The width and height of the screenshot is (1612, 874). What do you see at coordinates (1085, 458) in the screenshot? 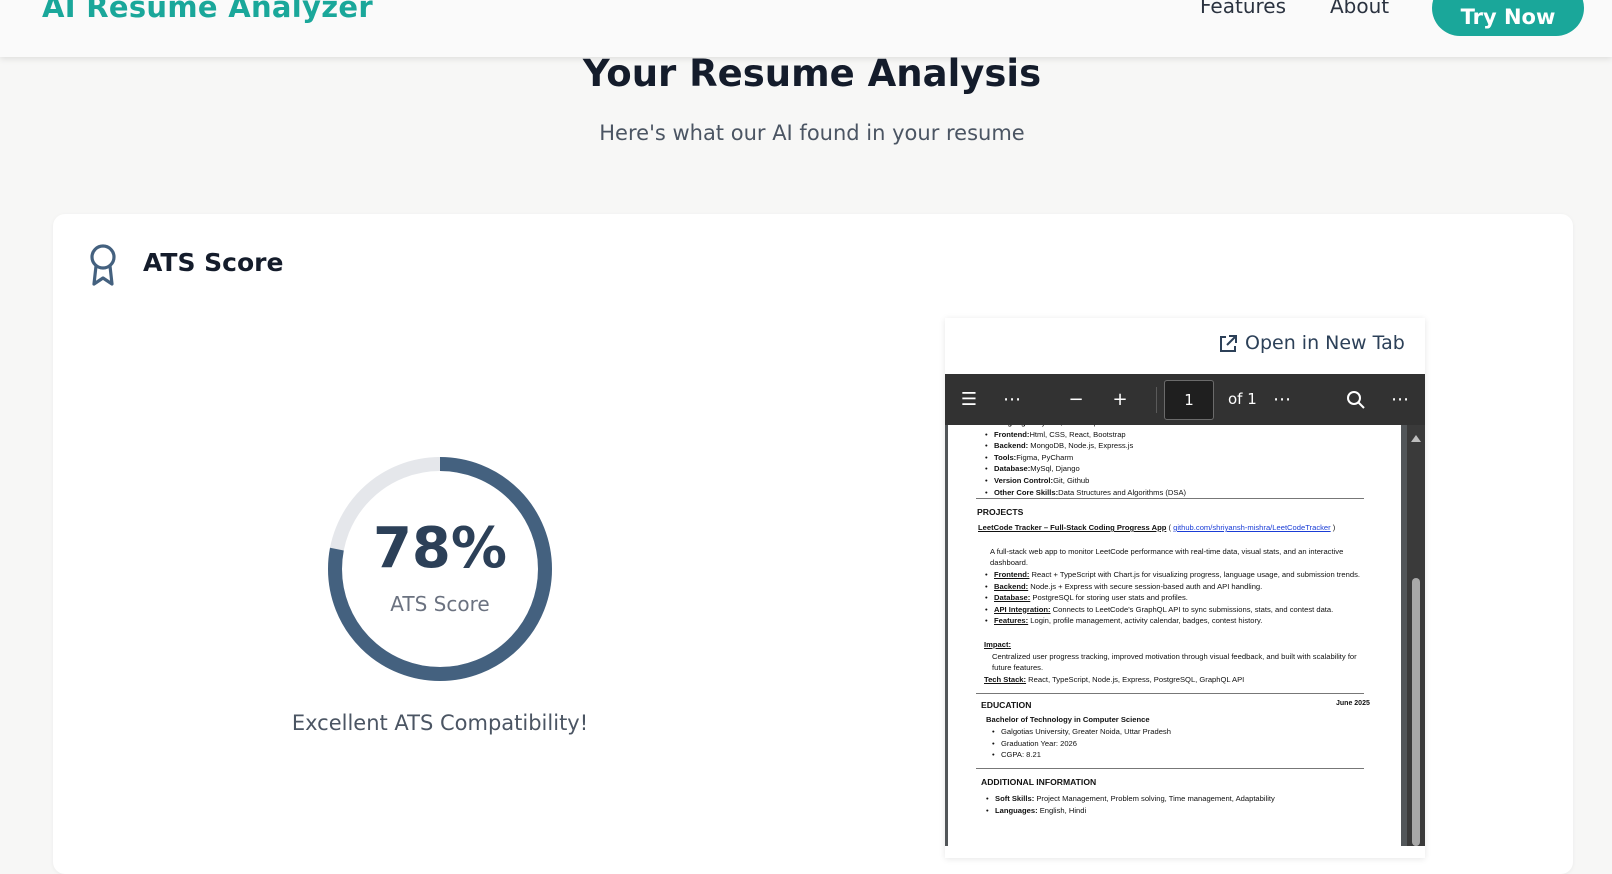
I see `skill-item: Tools:Figma, PyCharm` at bounding box center [1085, 458].